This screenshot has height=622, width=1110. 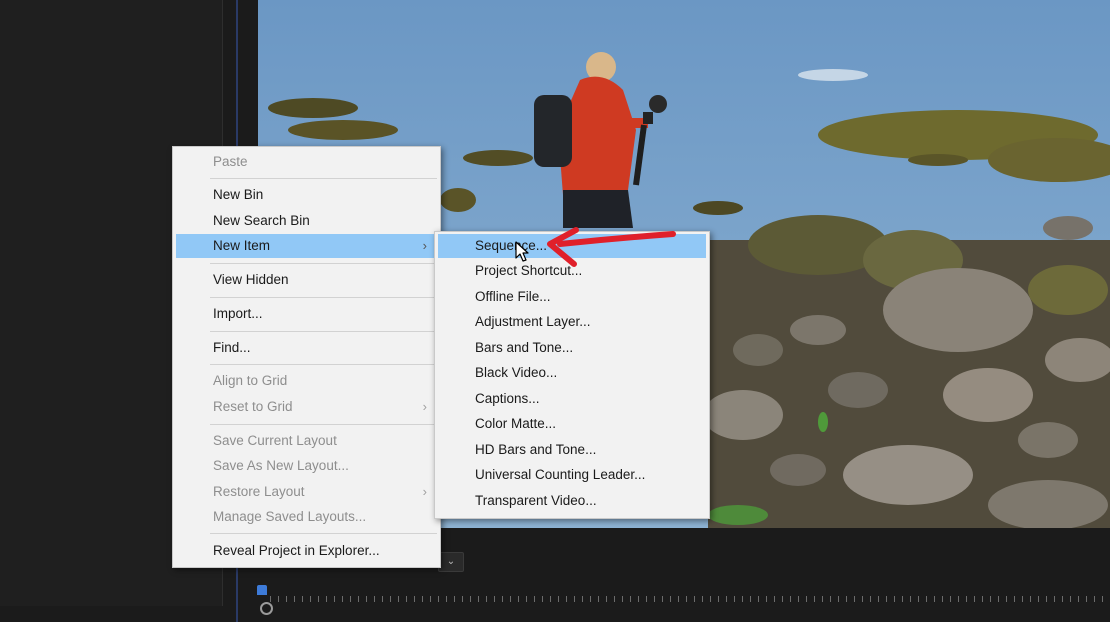 What do you see at coordinates (262, 590) in the screenshot?
I see `playhead-handle` at bounding box center [262, 590].